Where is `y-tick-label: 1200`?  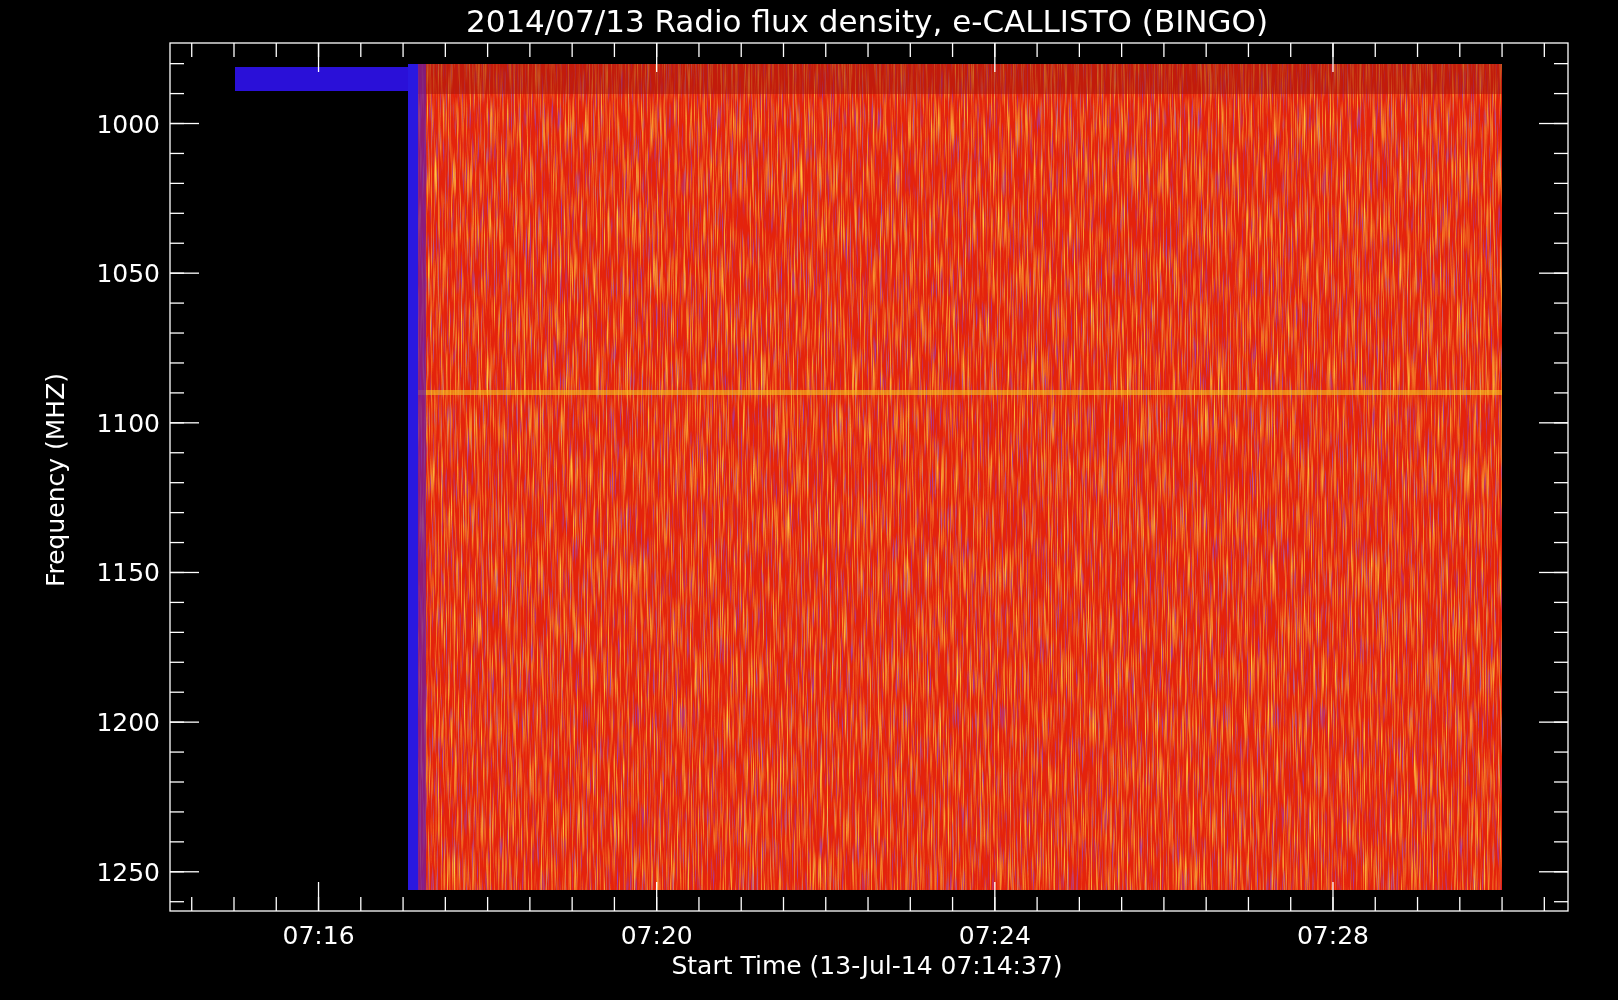
y-tick-label: 1200 is located at coordinates (128, 723).